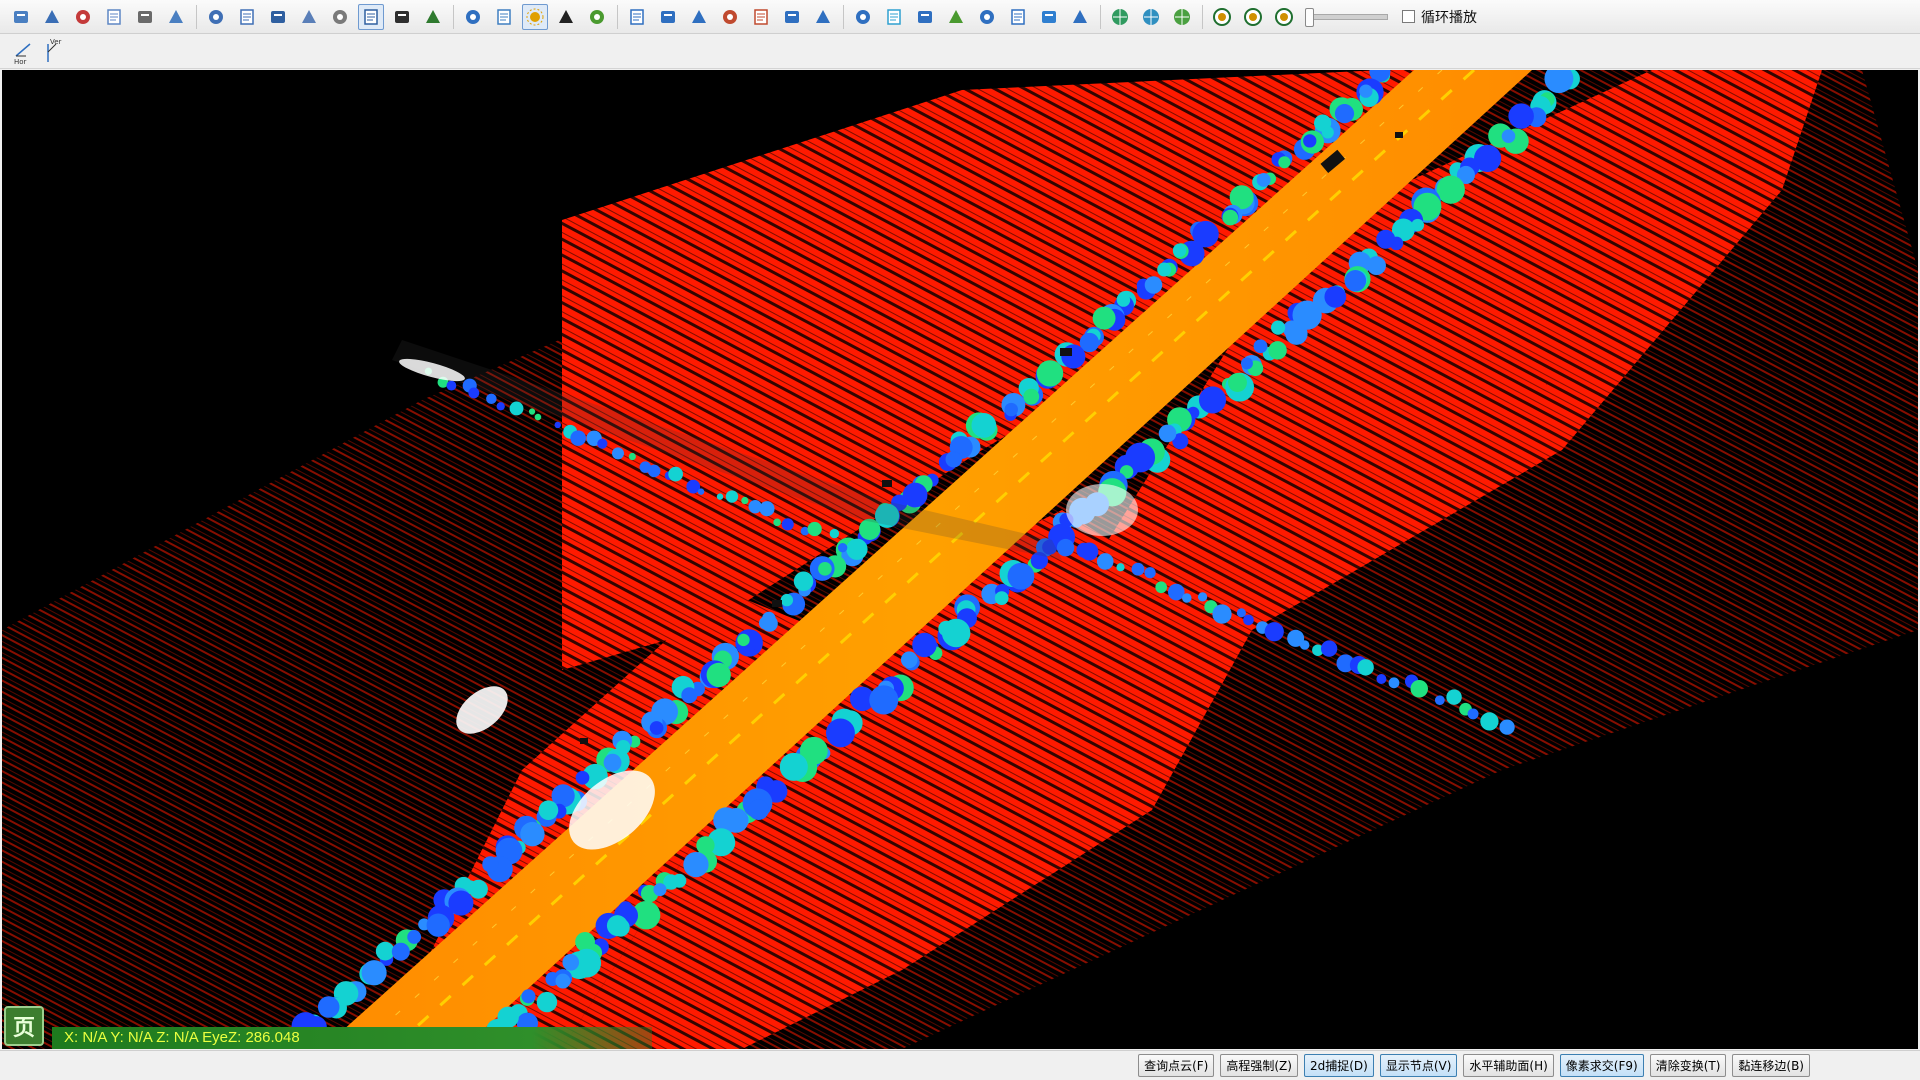 The image size is (1920, 1080). What do you see at coordinates (1309, 17) in the screenshot?
I see `slider-thumb` at bounding box center [1309, 17].